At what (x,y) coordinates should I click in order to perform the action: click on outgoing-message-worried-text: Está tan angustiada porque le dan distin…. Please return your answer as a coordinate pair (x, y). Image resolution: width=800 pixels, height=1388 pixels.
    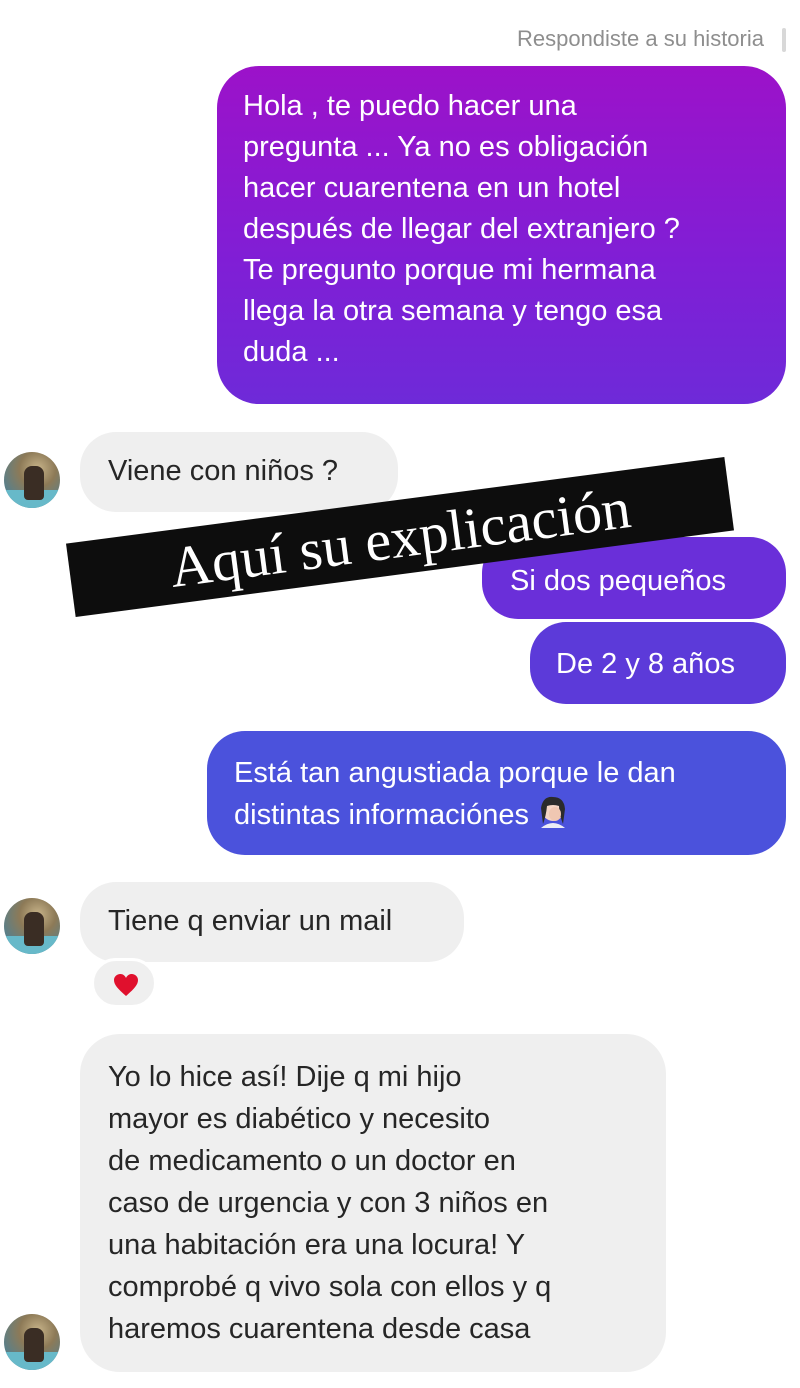
    Looking at the image, I should click on (455, 794).